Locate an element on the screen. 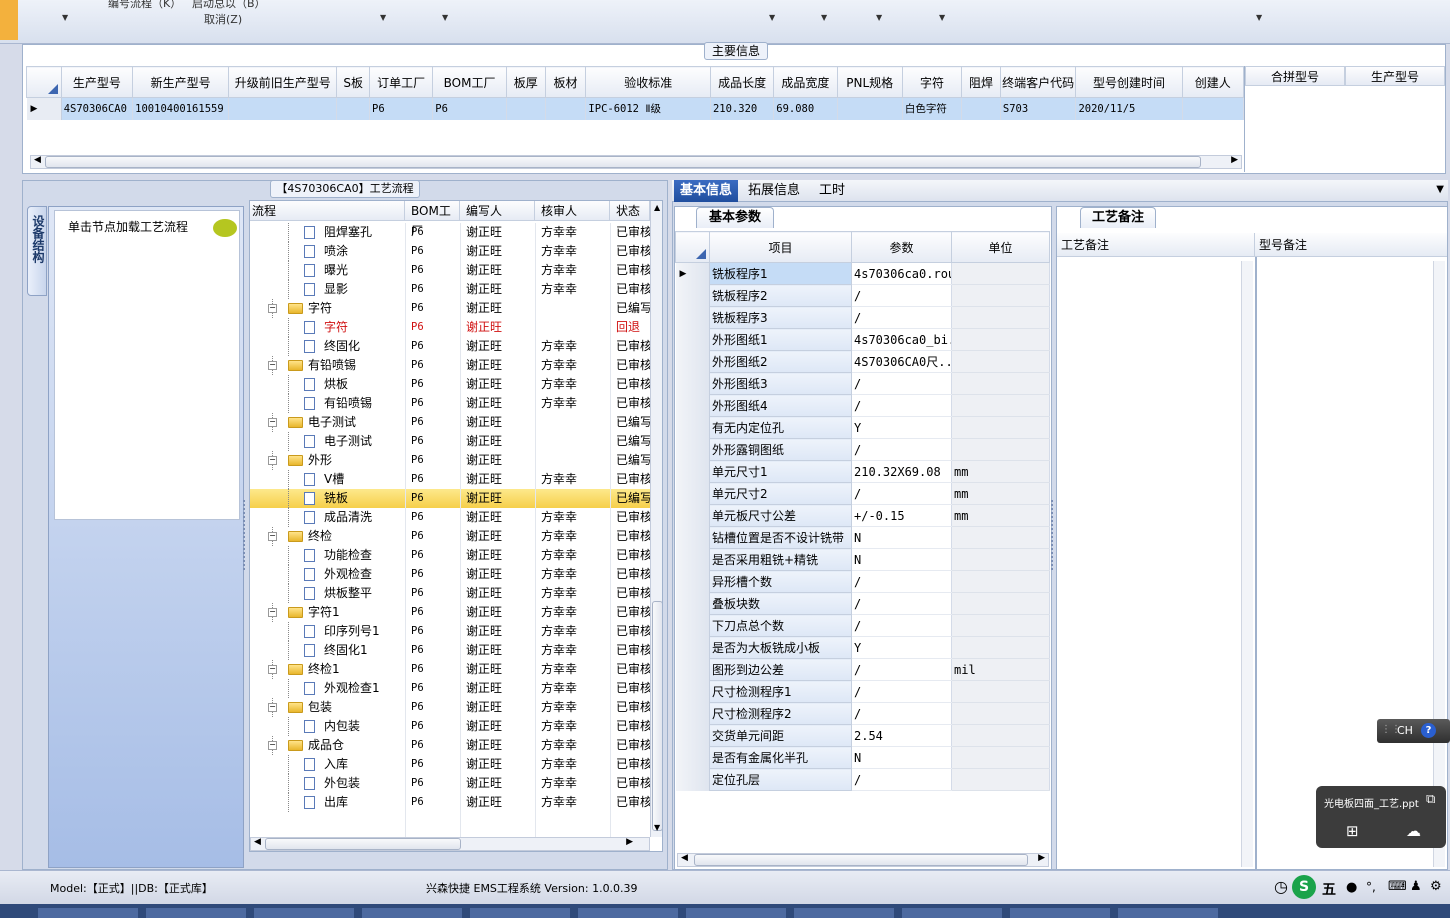  tree-row: 入库 P6 谢正旺 方幸幸 已审核 is located at coordinates (450, 764).